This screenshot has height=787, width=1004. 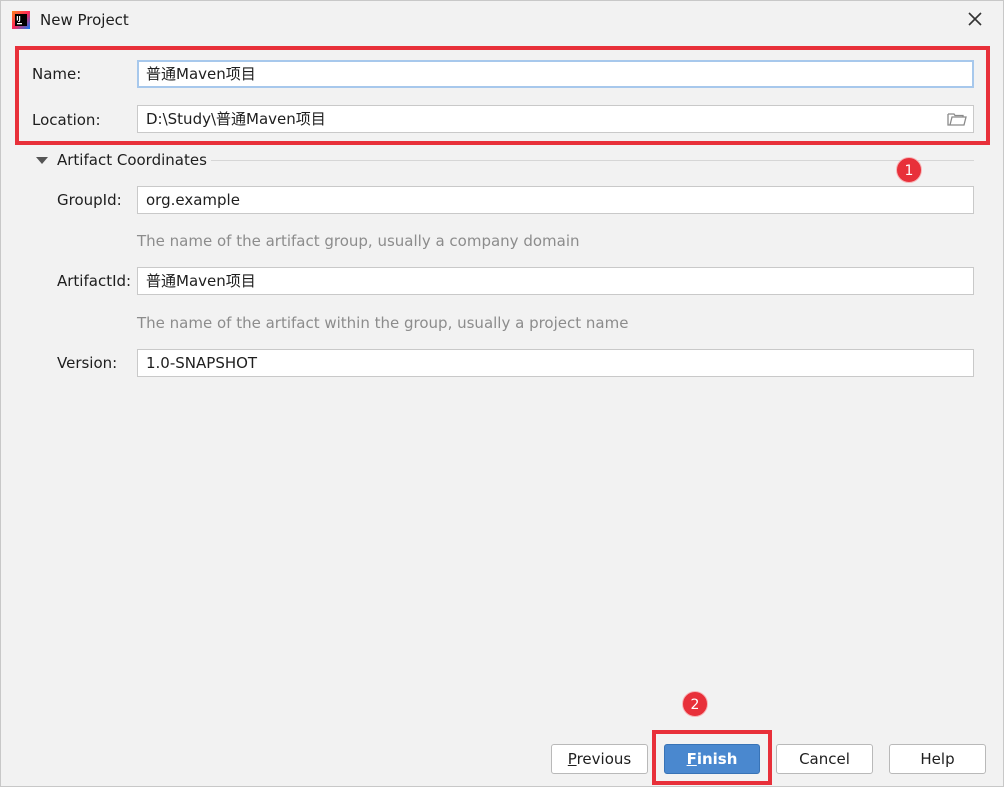 I want to click on artifactid-label: ArtifactId:, so click(x=94, y=281).